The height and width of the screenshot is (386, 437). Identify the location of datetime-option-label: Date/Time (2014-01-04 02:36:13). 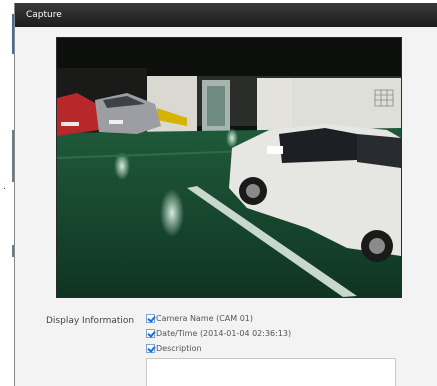
(224, 333).